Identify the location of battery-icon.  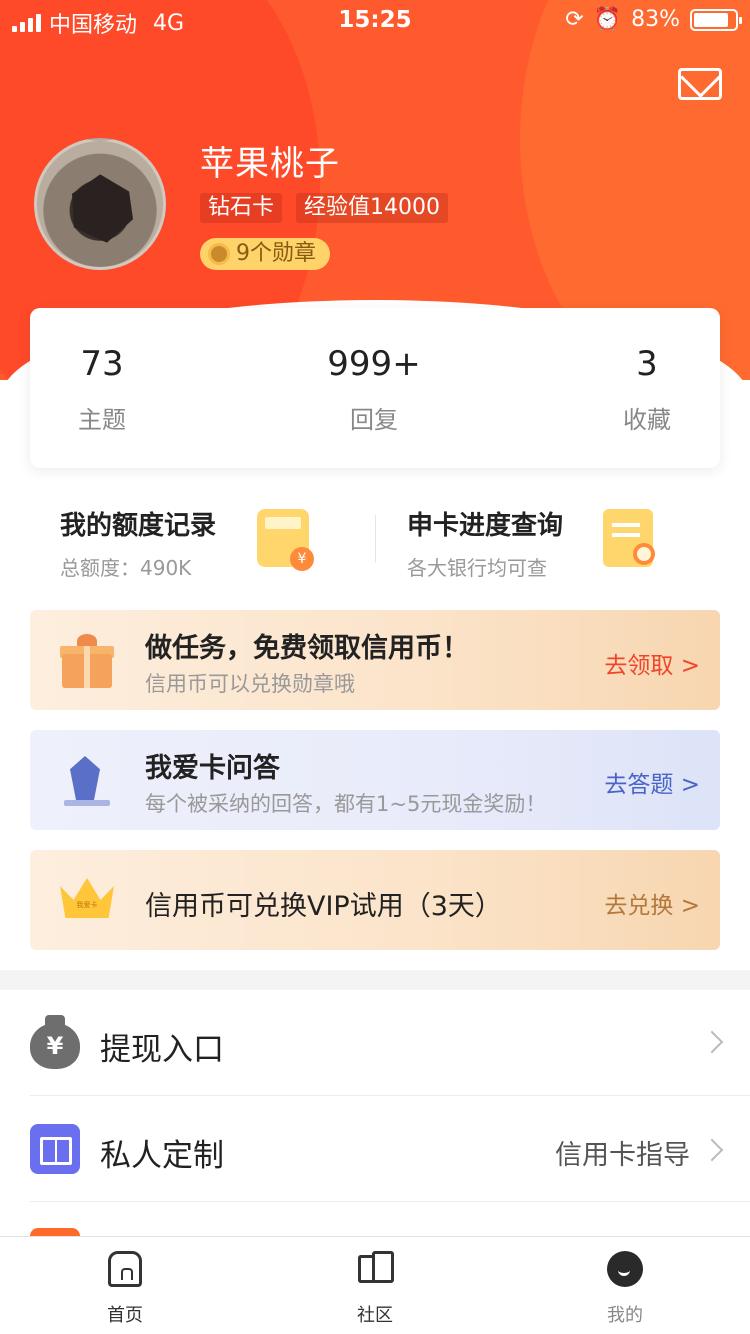
(716, 19).